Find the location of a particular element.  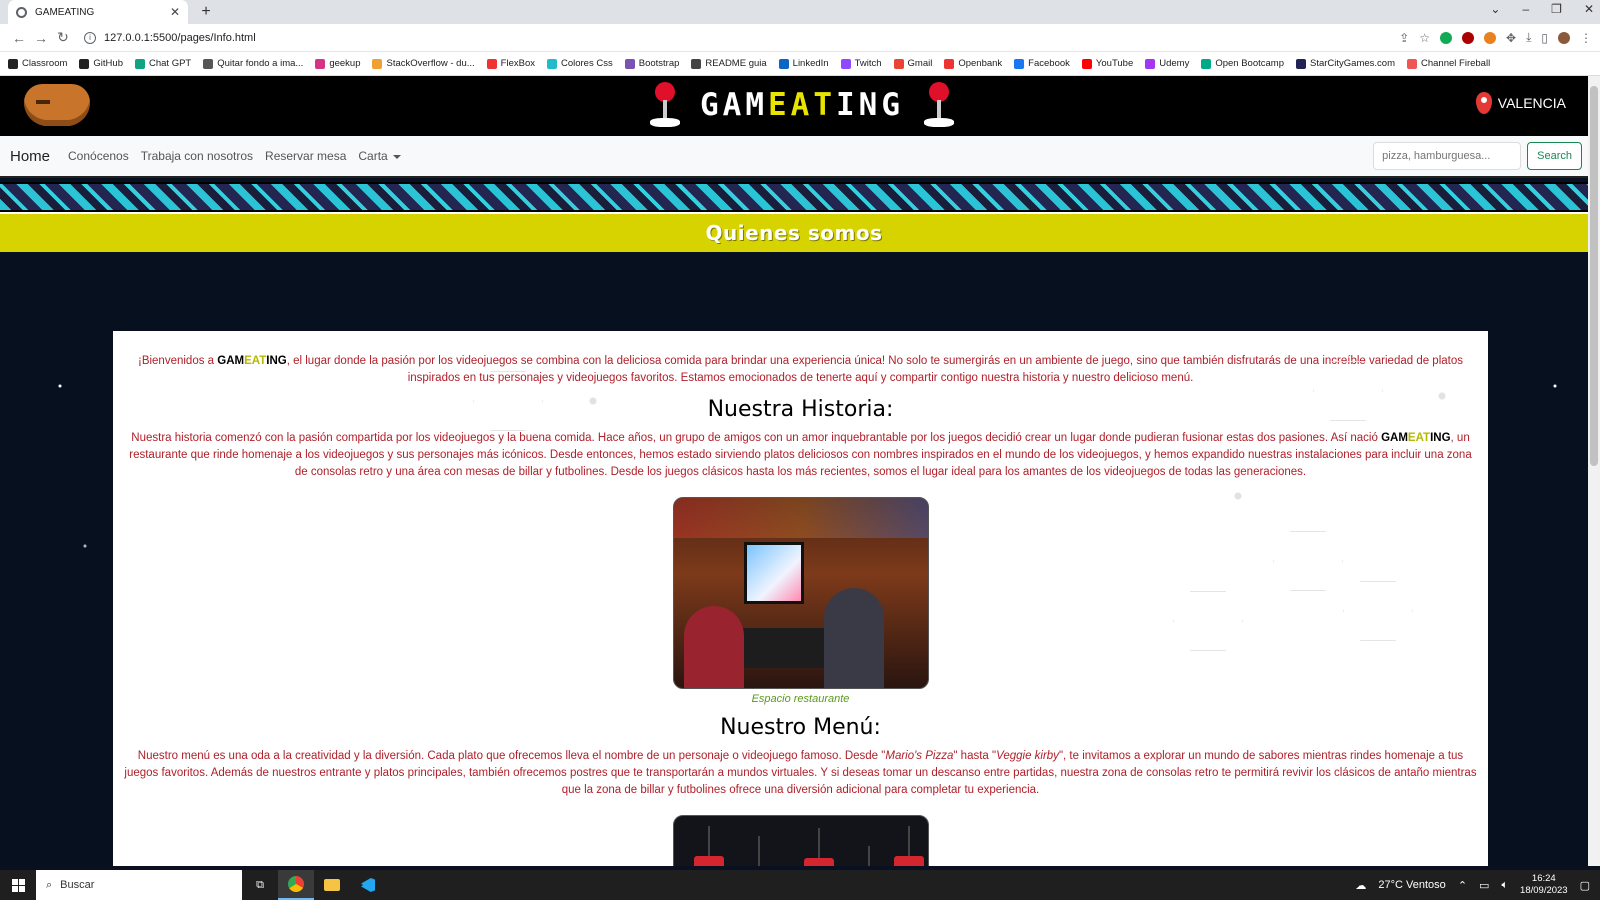

file-explorer-icon is located at coordinates (332, 885).